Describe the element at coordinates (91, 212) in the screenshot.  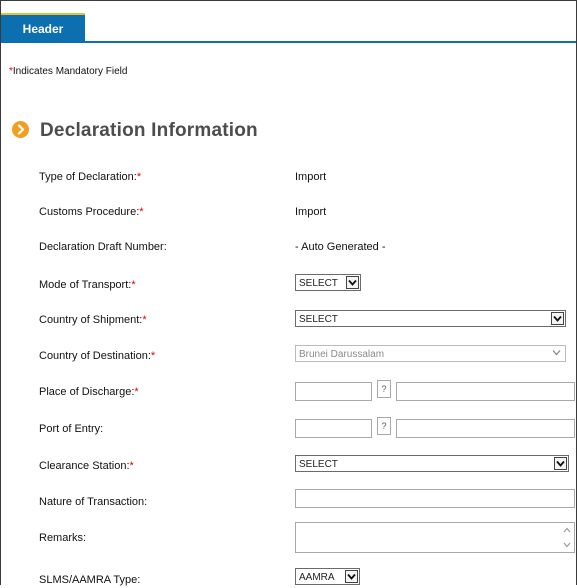
I see `label-customs-procedure: Customs Procedure:*` at that location.